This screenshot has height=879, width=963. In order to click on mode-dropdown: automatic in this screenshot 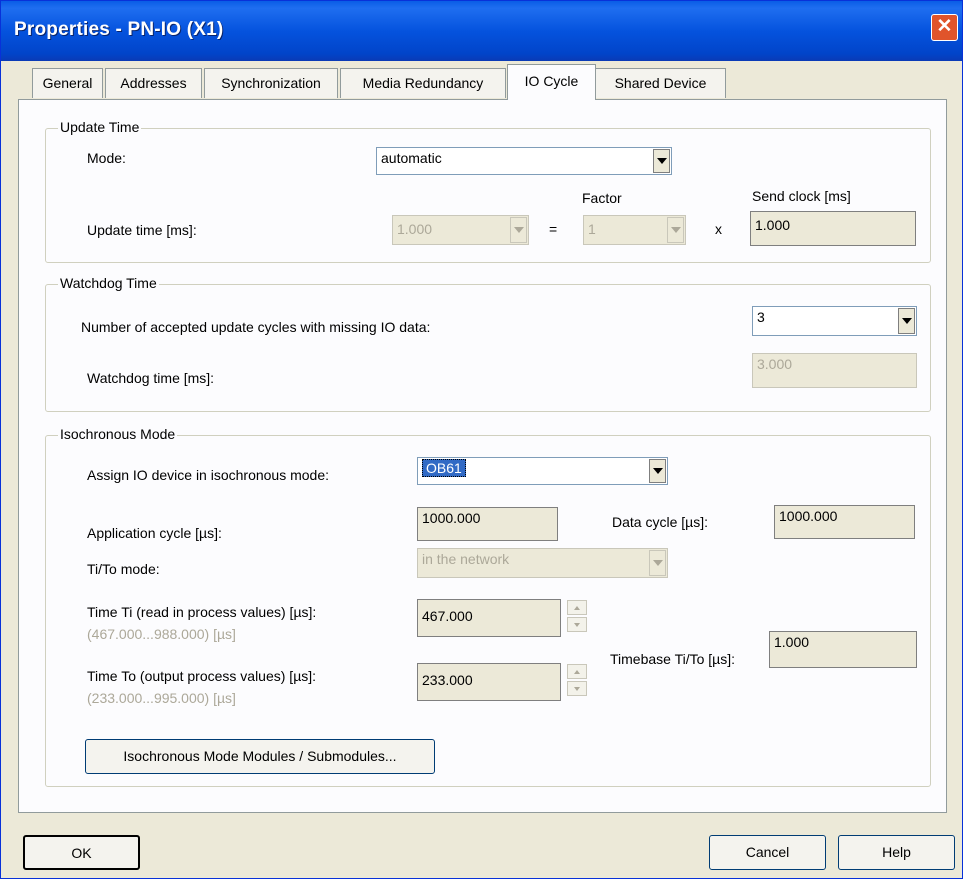, I will do `click(524, 161)`.